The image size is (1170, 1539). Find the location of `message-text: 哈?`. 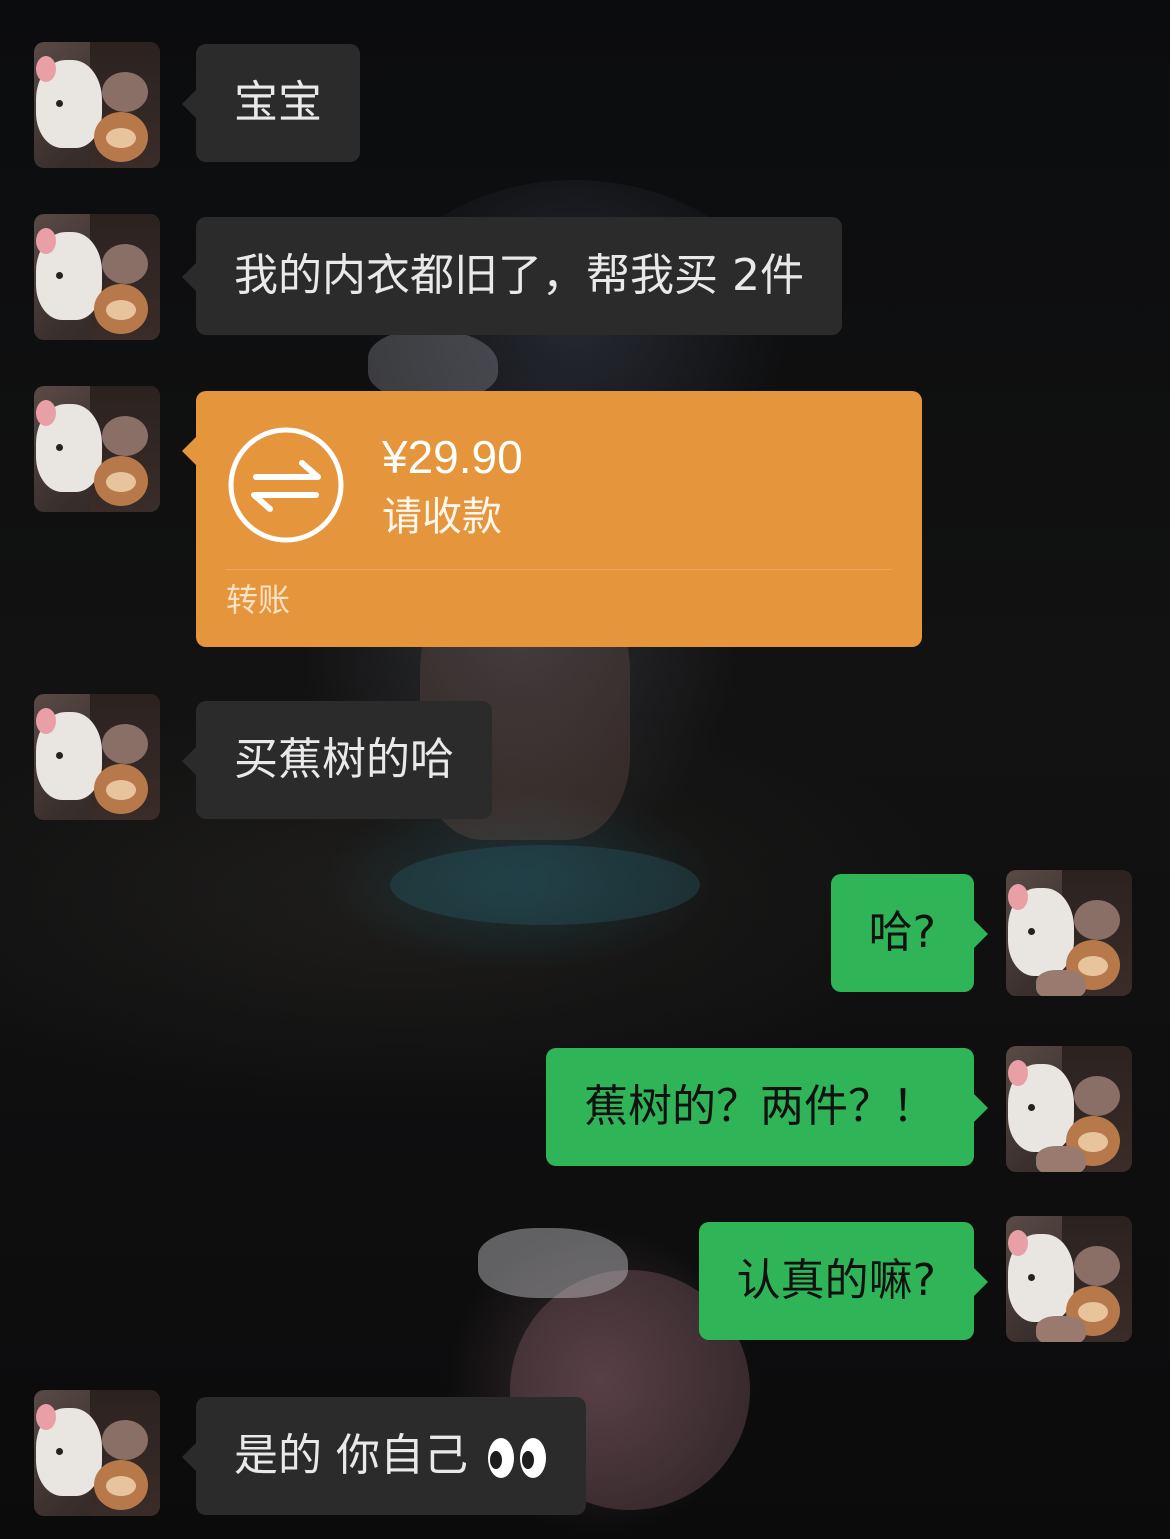

message-text: 哈? is located at coordinates (902, 932).